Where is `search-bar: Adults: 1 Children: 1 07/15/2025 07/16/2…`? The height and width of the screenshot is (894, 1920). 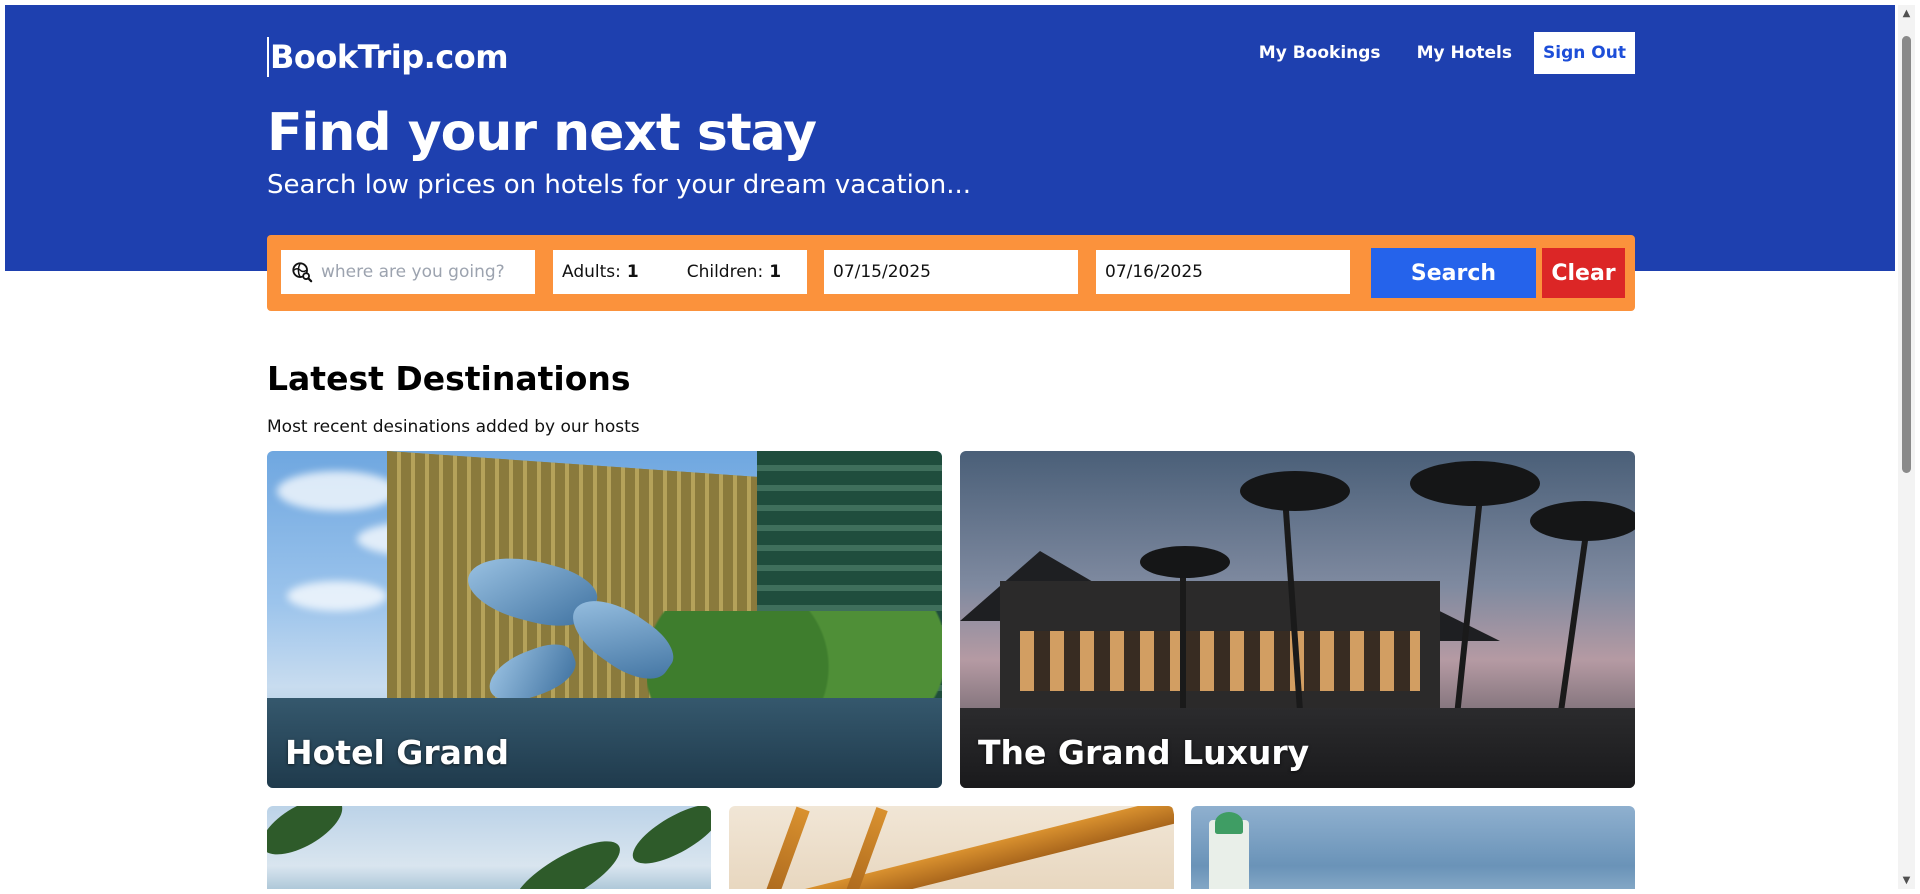 search-bar: Adults: 1 Children: 1 07/15/2025 07/16/2… is located at coordinates (951, 273).